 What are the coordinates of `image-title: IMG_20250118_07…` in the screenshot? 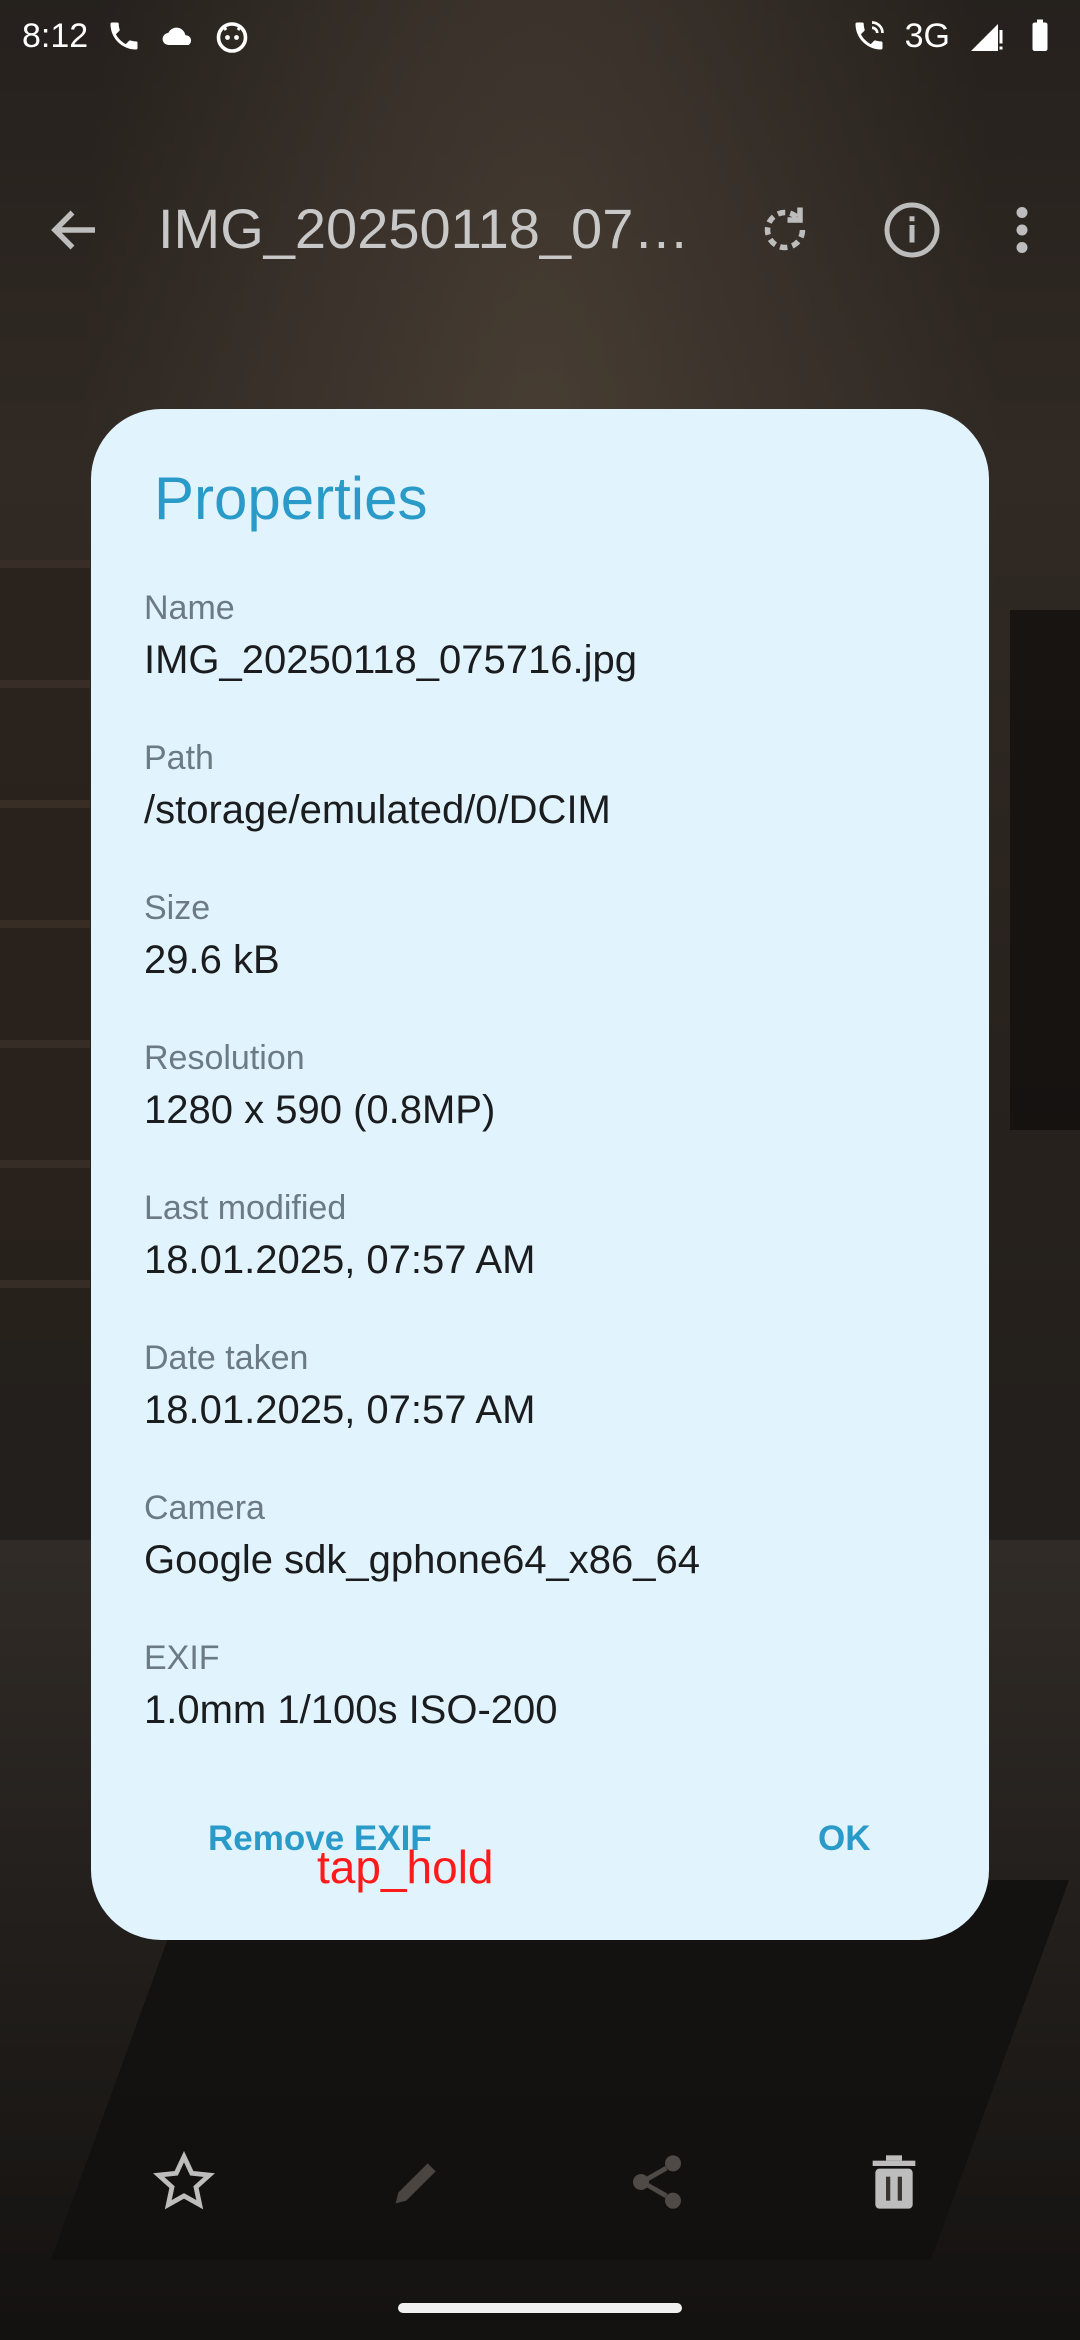 It's located at (424, 228).